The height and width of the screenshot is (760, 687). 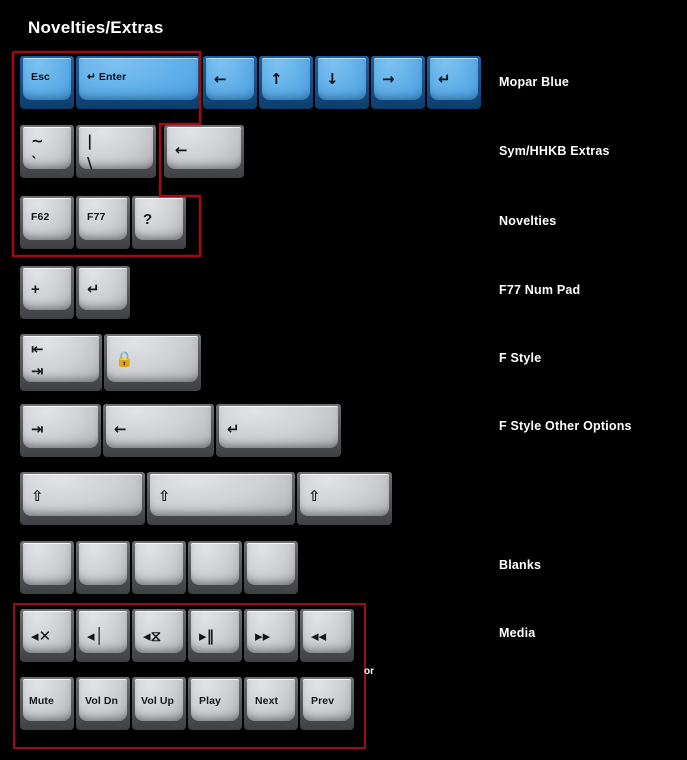 I want to click on key-legend: ~ `, so click(x=37, y=156).